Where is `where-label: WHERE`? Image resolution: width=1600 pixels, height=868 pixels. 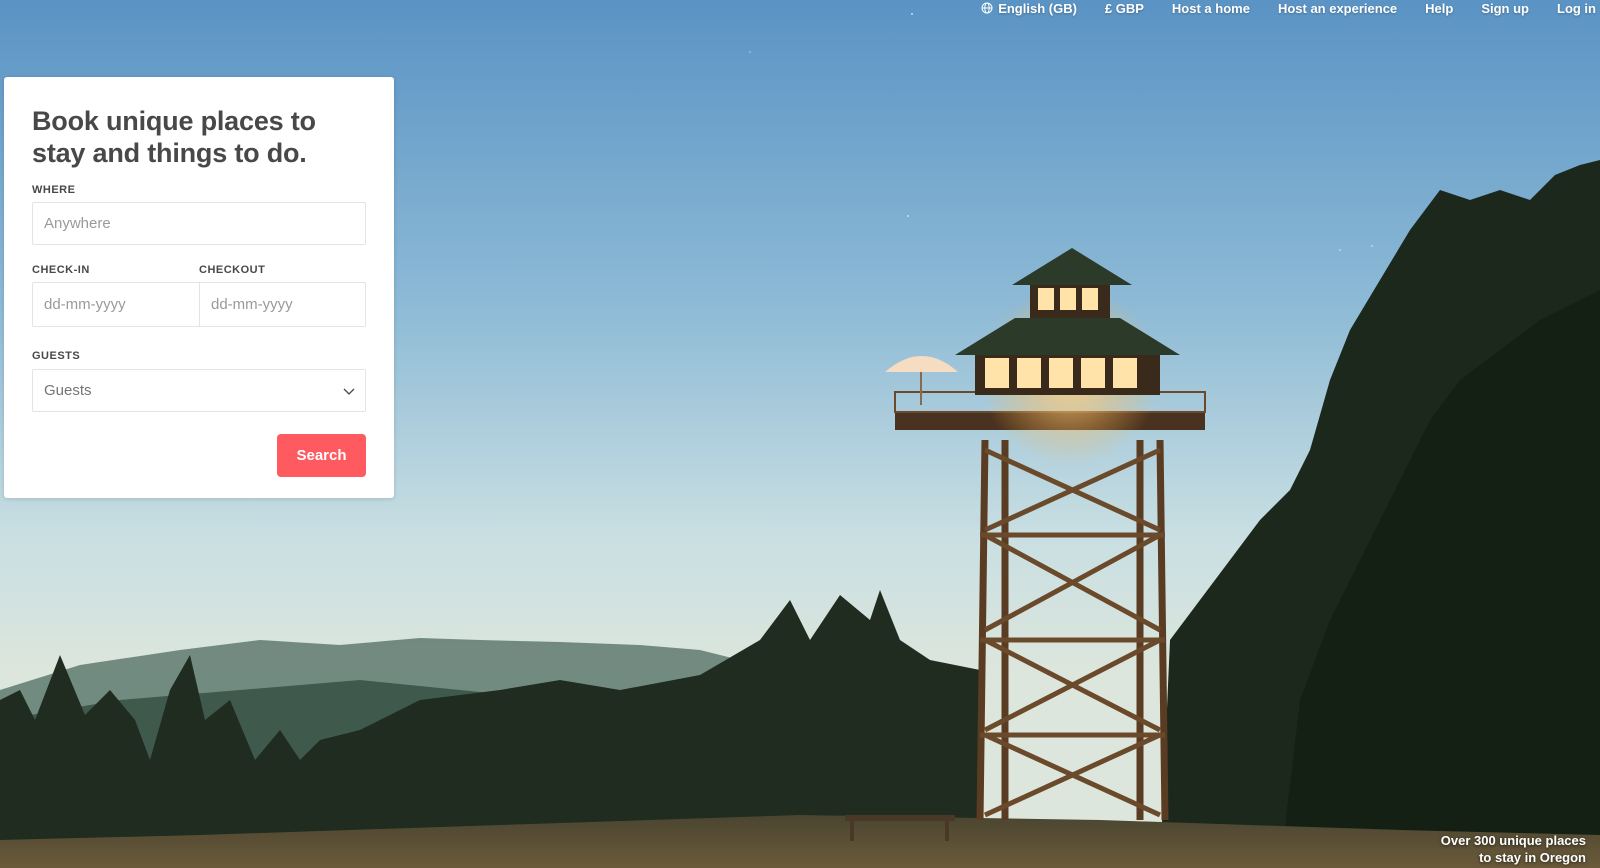 where-label: WHERE is located at coordinates (54, 190).